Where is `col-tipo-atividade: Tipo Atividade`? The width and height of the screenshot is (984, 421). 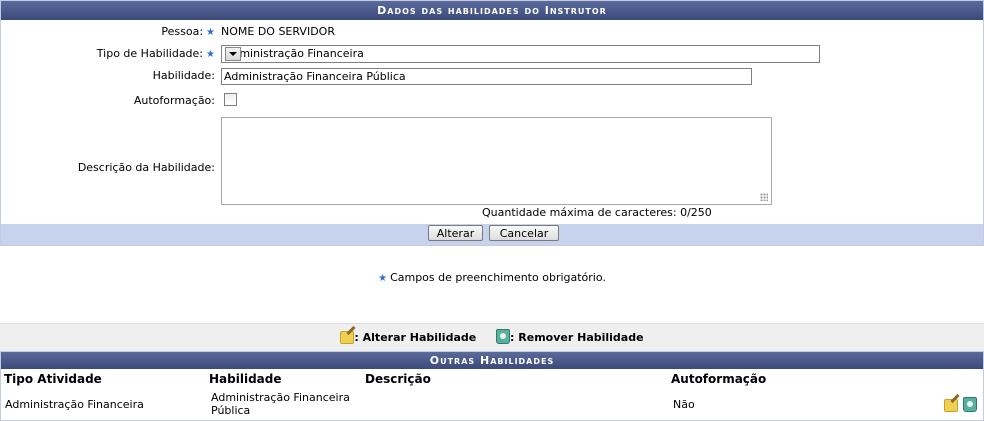 col-tipo-atividade: Tipo Atividade is located at coordinates (53, 379).